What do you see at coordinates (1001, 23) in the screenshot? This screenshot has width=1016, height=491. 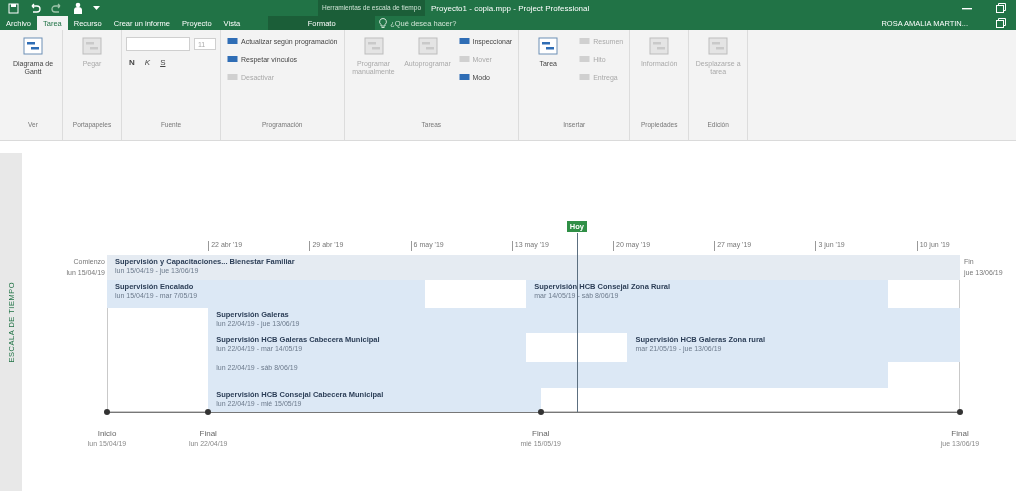 I see `ribbon-display-icon` at bounding box center [1001, 23].